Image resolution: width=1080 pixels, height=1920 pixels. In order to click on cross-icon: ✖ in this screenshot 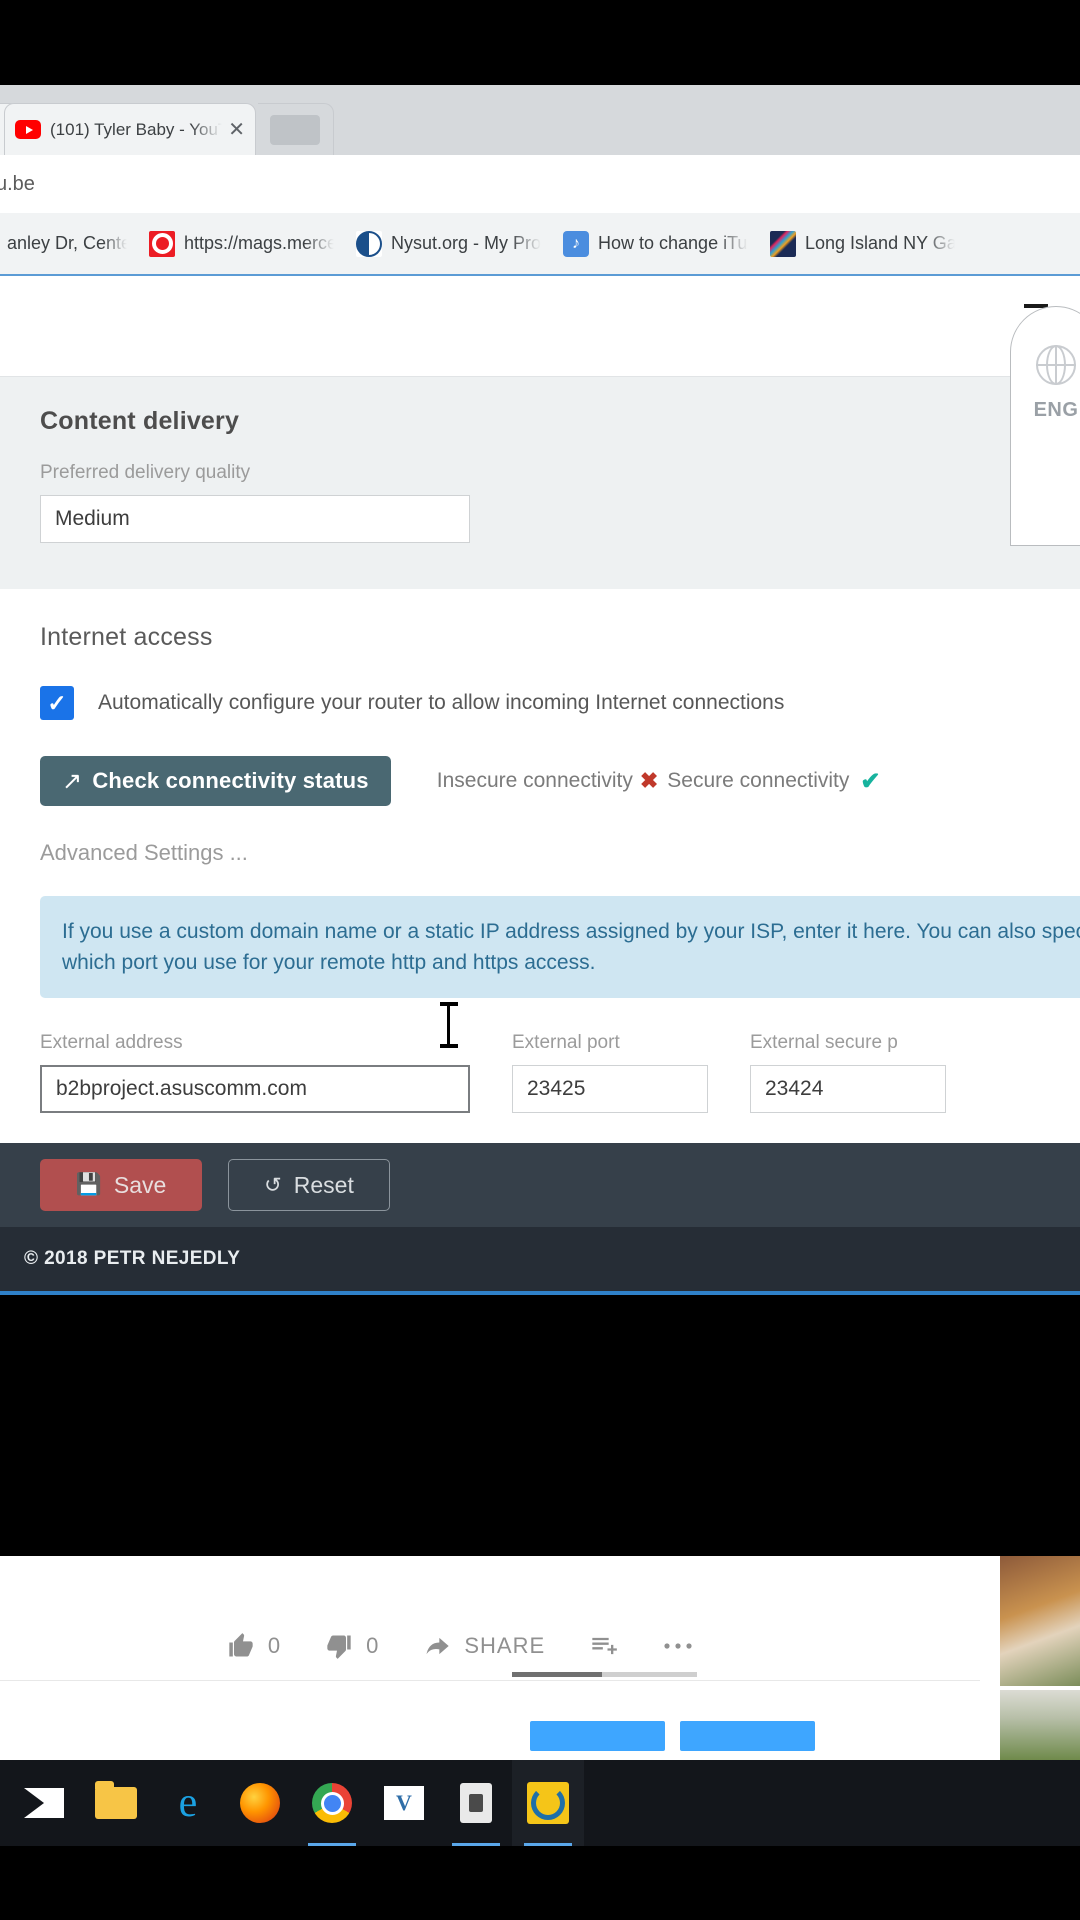, I will do `click(649, 780)`.